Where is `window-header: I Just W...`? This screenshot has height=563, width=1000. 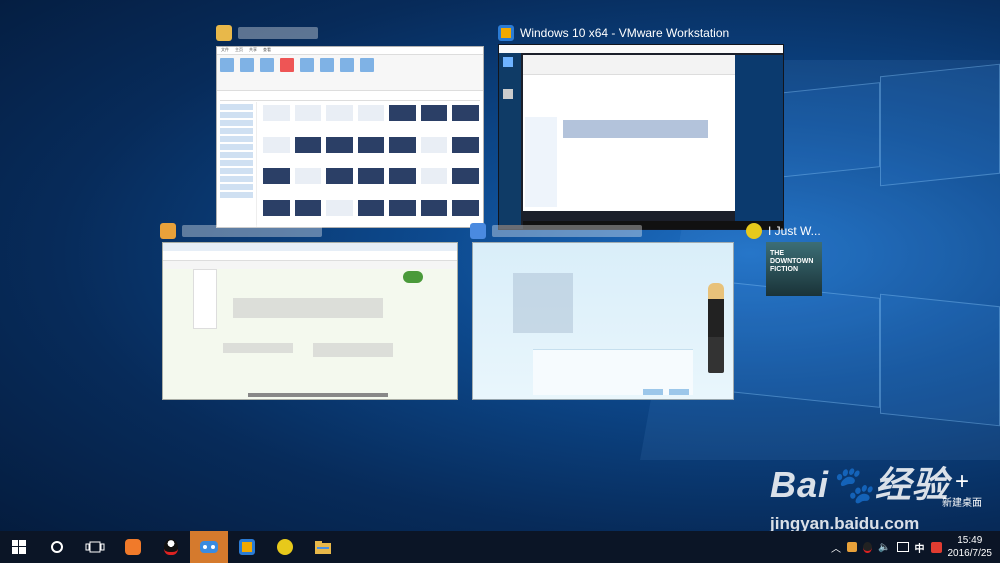 window-header: I Just W... is located at coordinates (783, 231).